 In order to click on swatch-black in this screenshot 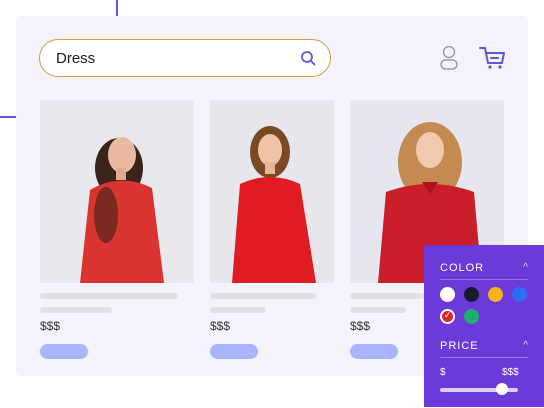, I will do `click(471, 294)`.